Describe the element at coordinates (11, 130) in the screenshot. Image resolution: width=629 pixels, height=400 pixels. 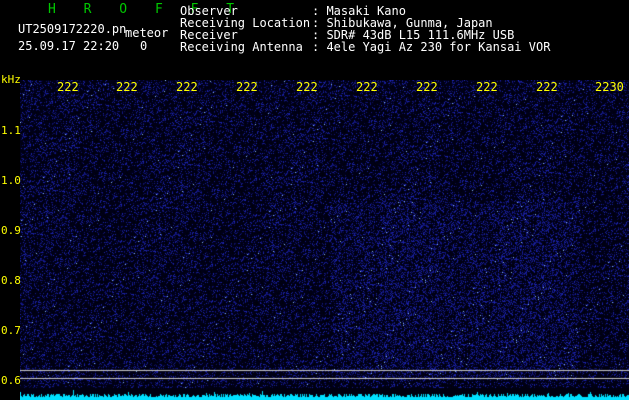
I see `freq-tick: 1.1` at that location.